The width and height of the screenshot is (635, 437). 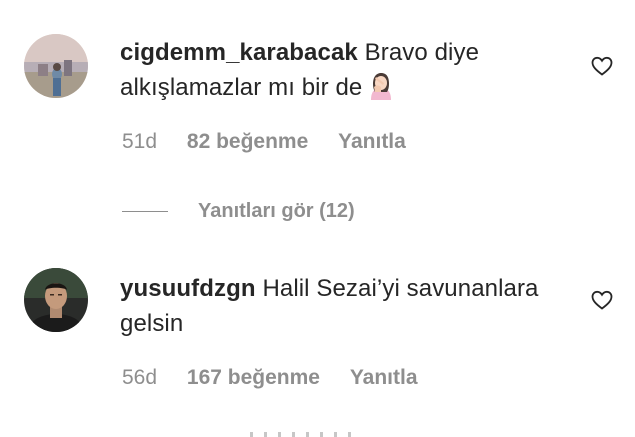 What do you see at coordinates (253, 377) in the screenshot?
I see `likes-count-button: 167 beğenme` at bounding box center [253, 377].